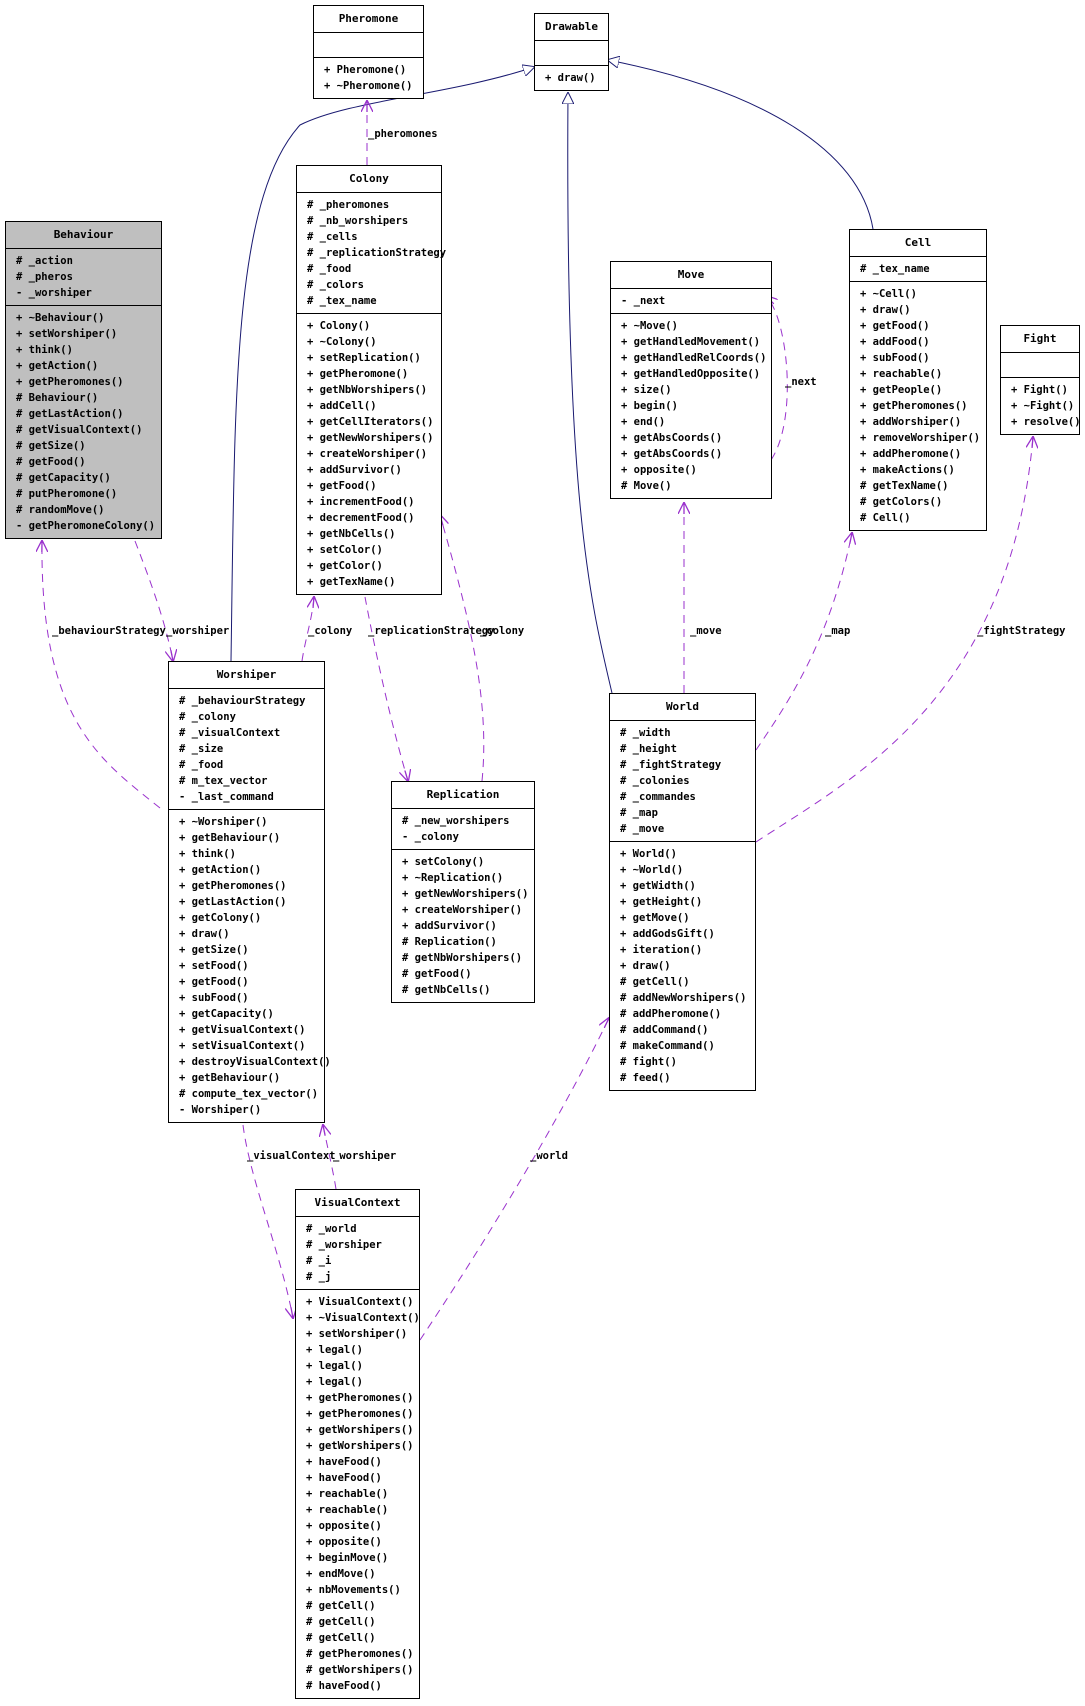 The width and height of the screenshot is (1085, 1706). I want to click on method: # getVisualContext(), so click(79, 430).